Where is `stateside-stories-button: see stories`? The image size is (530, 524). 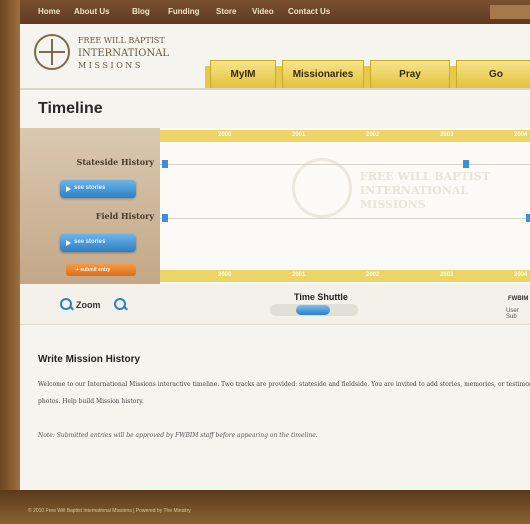 stateside-stories-button: see stories is located at coordinates (98, 189).